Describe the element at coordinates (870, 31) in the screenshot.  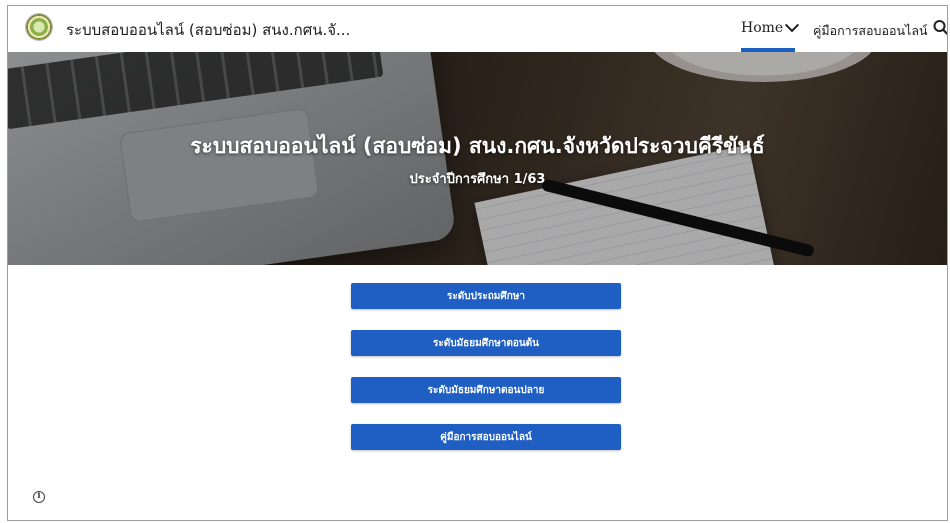
I see `nav-manual: คู่มือการสอบออนไลน์` at that location.